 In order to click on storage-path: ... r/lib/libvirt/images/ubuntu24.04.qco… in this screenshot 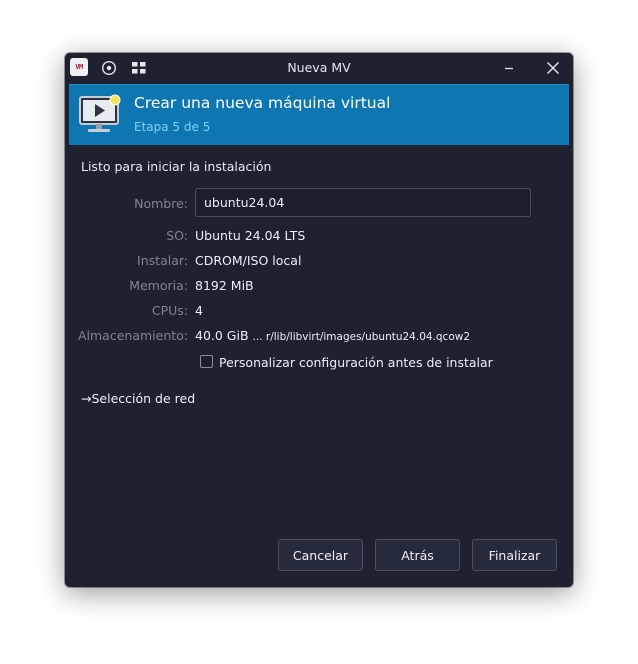, I will do `click(361, 337)`.